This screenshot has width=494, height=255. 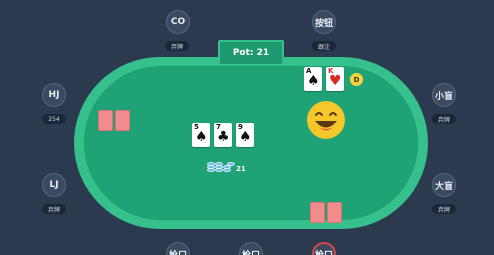 I want to click on seat-big-blind: 大盲, so click(x=444, y=185).